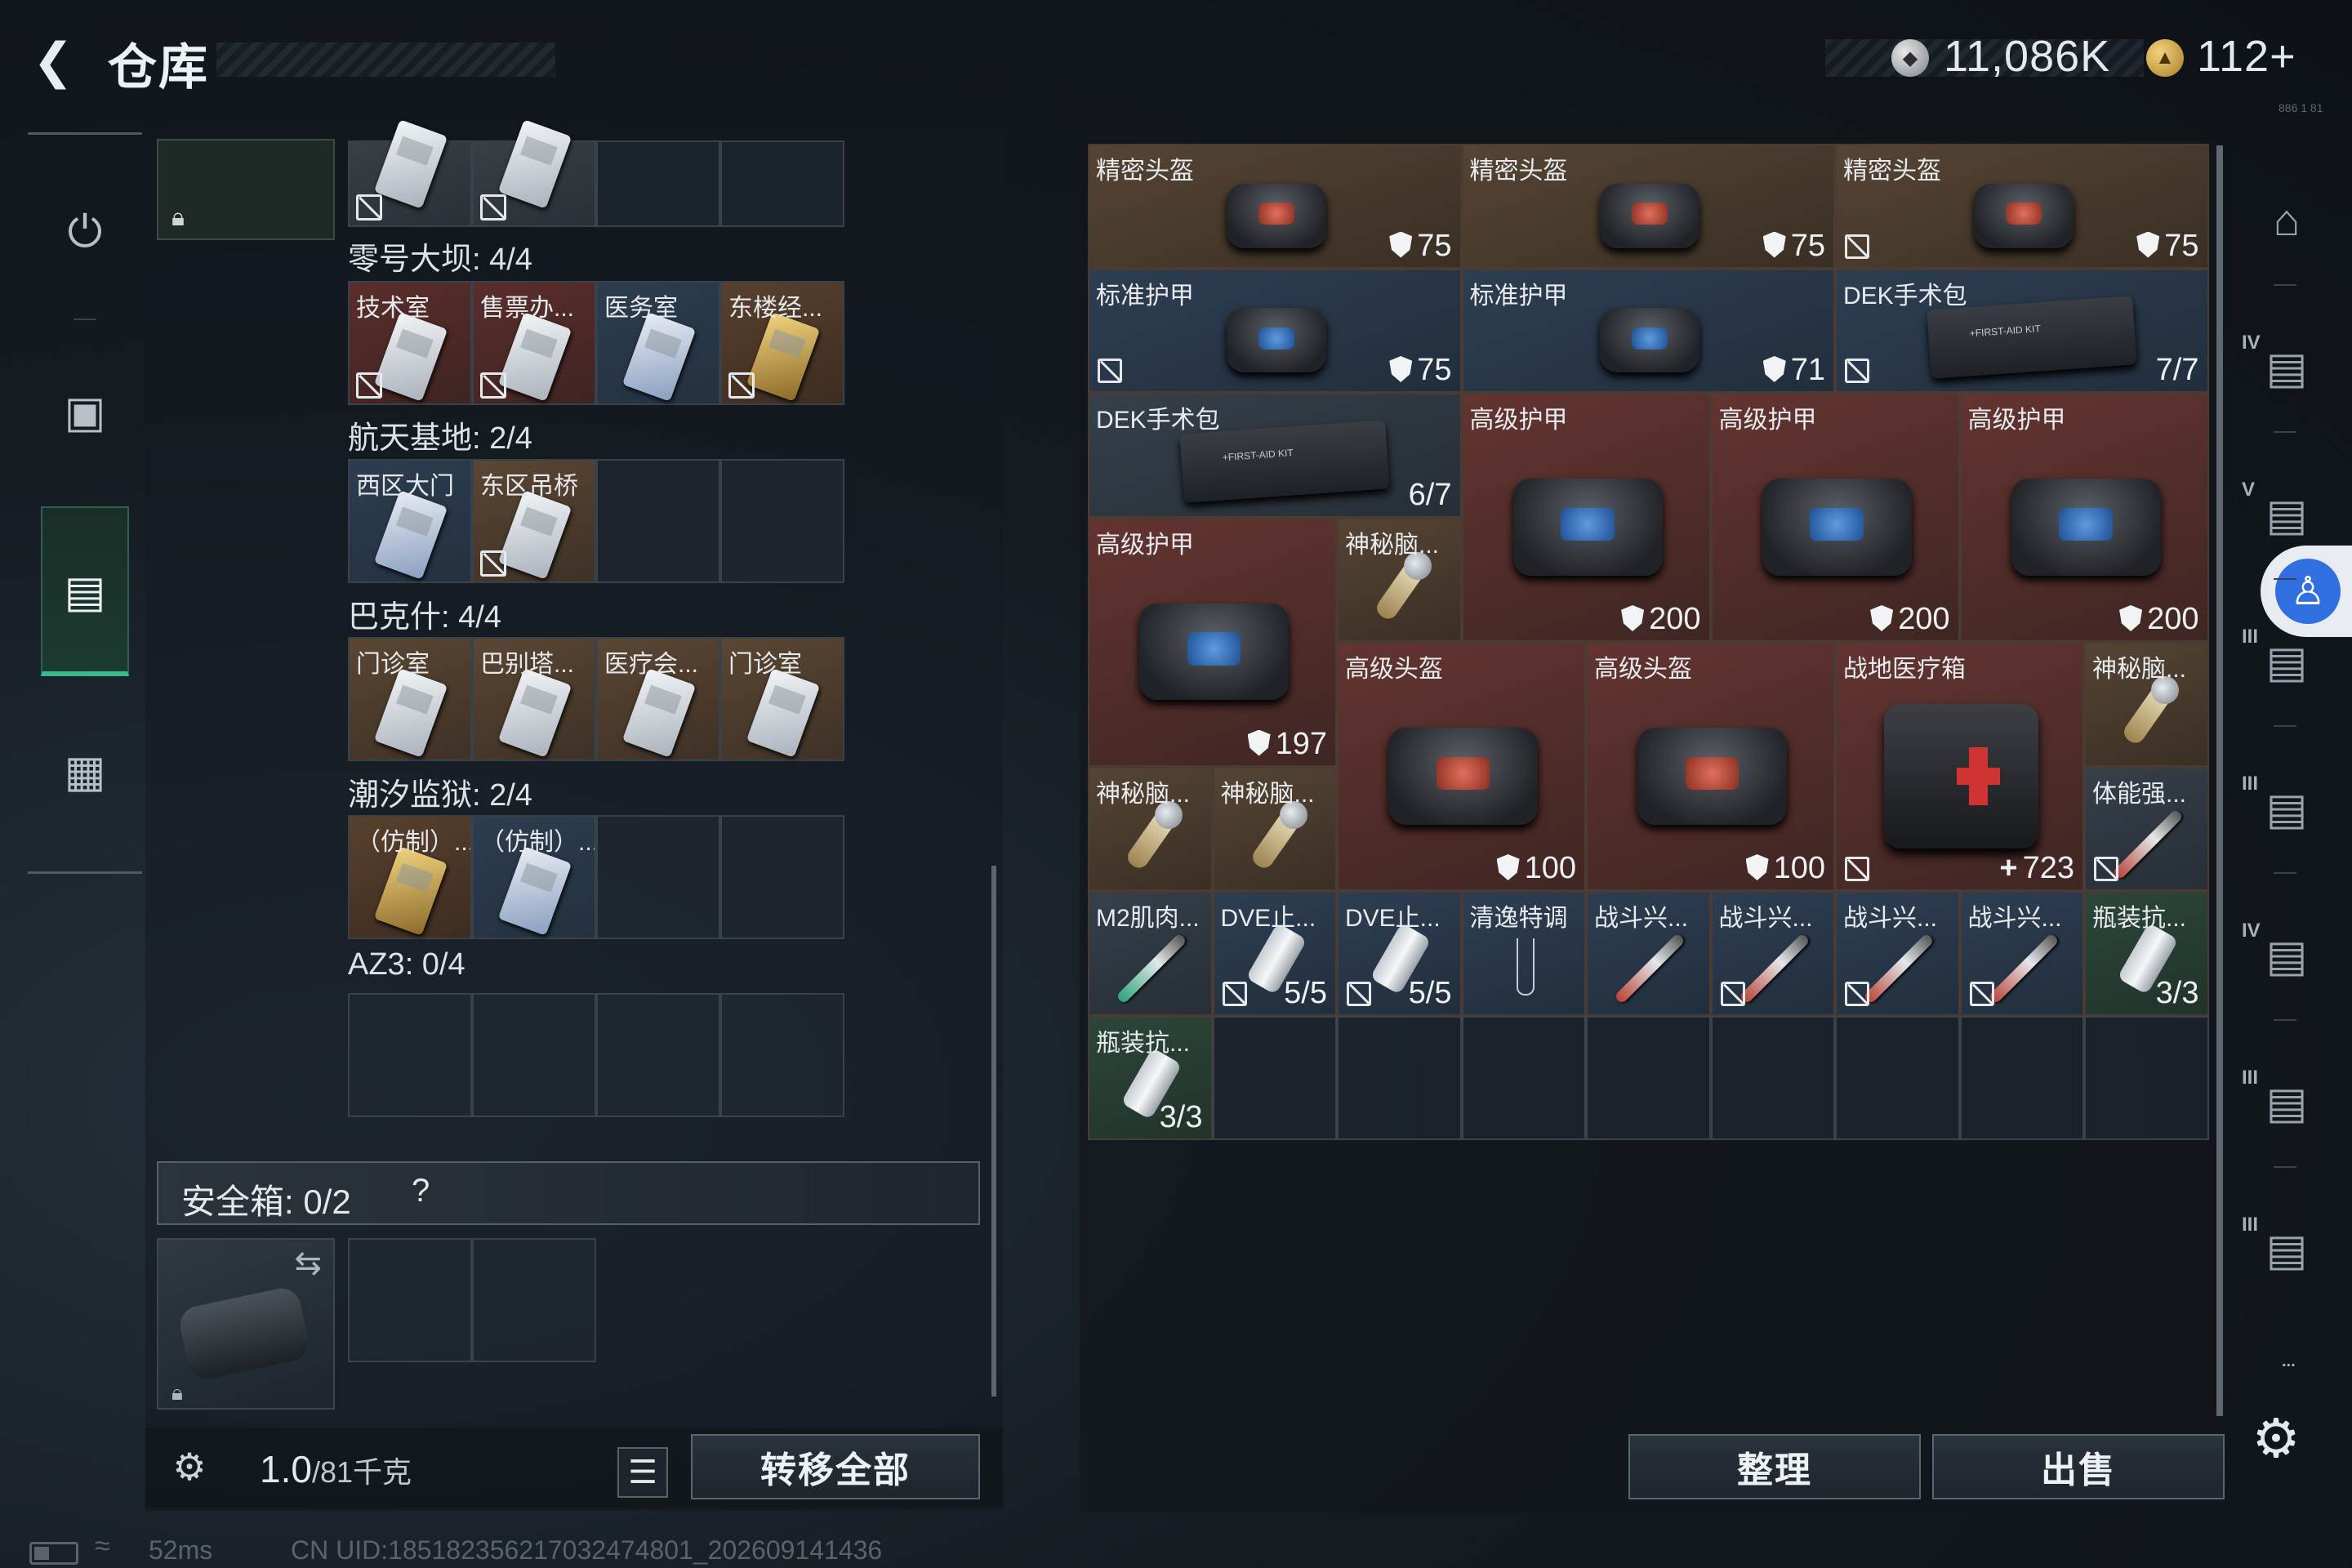 Image resolution: width=2352 pixels, height=1568 pixels. I want to click on keycard-label: 门诊室, so click(393, 664).